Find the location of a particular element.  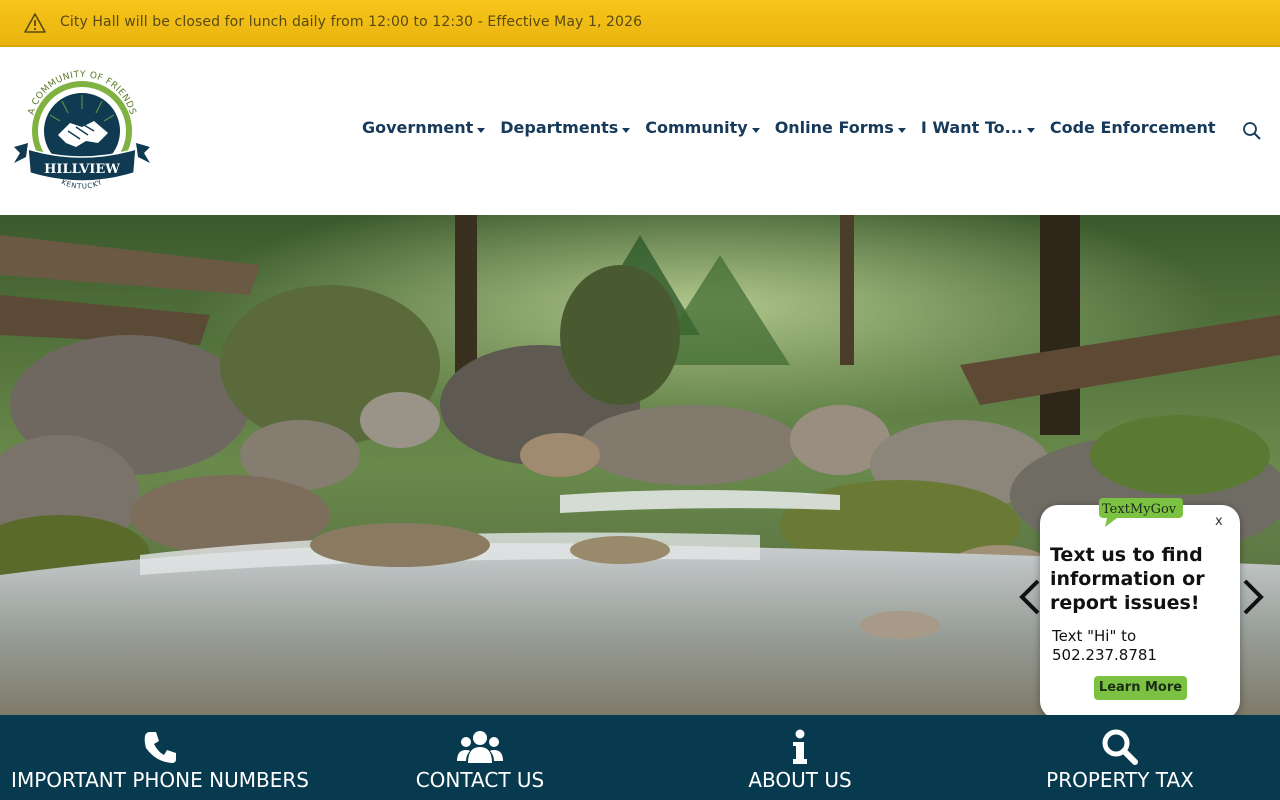

textmygov-body: Text "Hi" to 502.237.8781 is located at coordinates (1104, 645).